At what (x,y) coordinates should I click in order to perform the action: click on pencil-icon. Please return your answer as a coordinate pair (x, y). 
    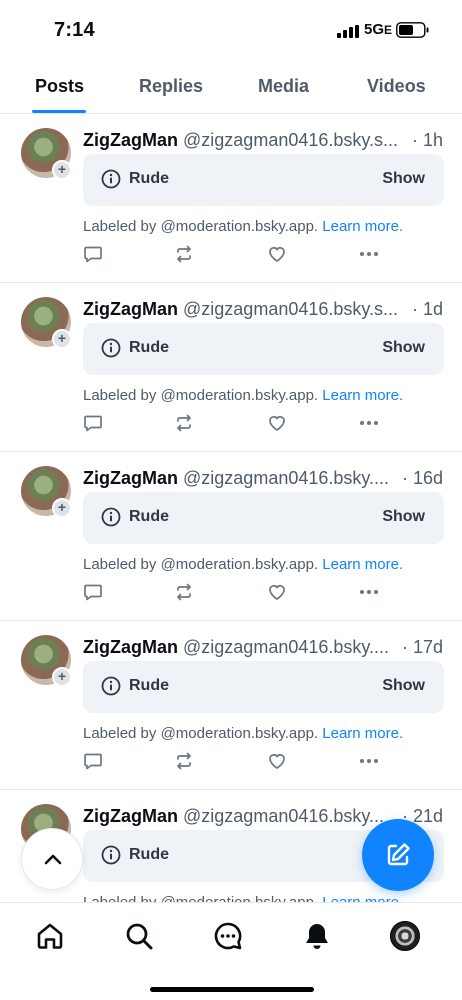
    Looking at the image, I should click on (398, 854).